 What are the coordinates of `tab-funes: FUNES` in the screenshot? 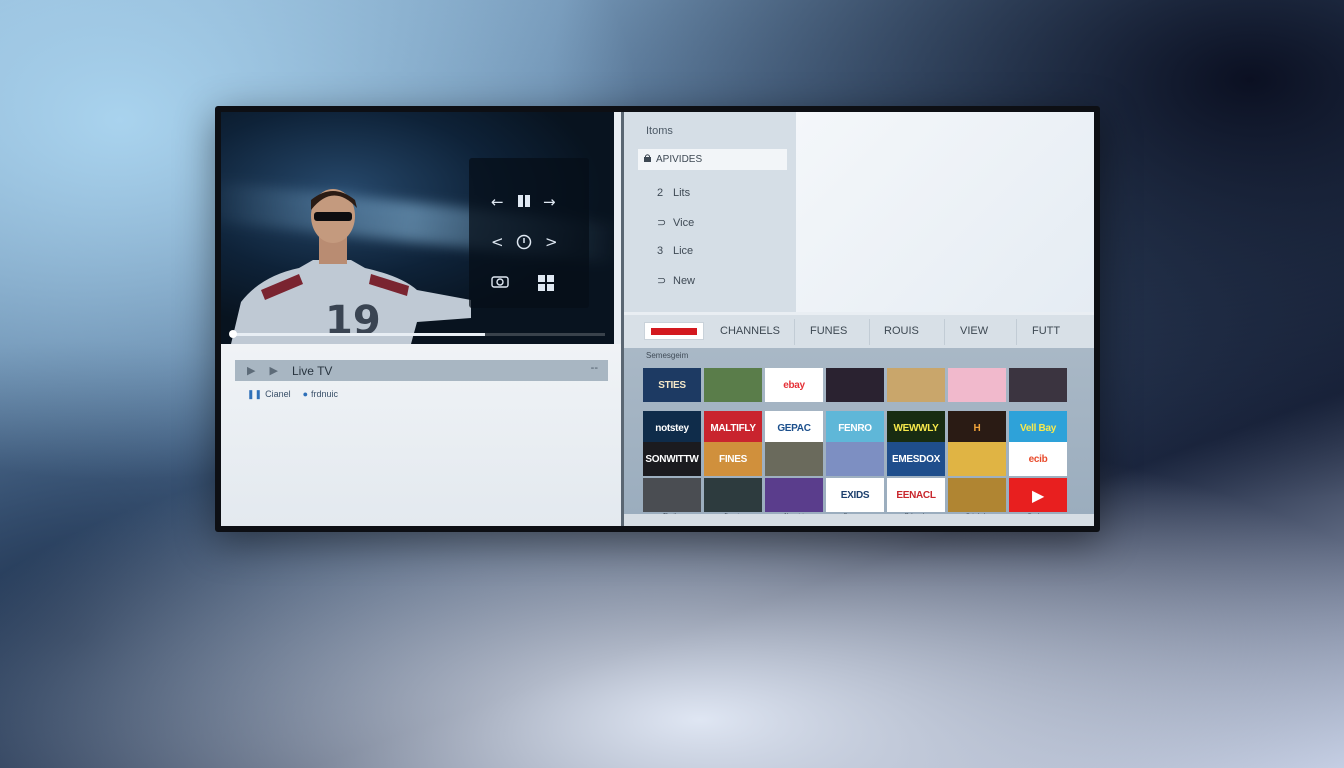 It's located at (828, 331).